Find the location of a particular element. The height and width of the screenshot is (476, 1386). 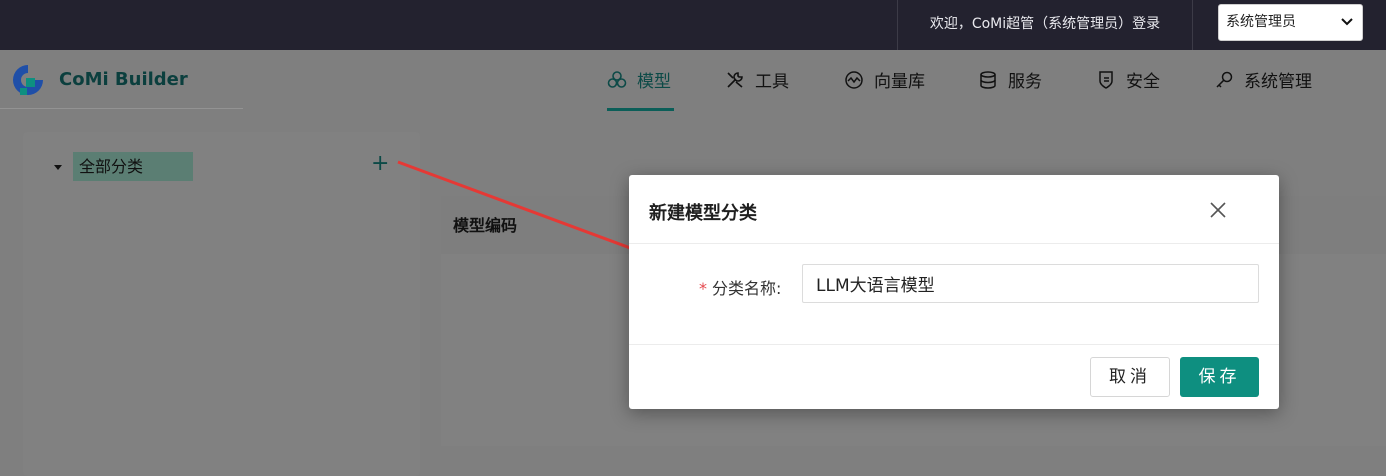

model-icon is located at coordinates (617, 79).